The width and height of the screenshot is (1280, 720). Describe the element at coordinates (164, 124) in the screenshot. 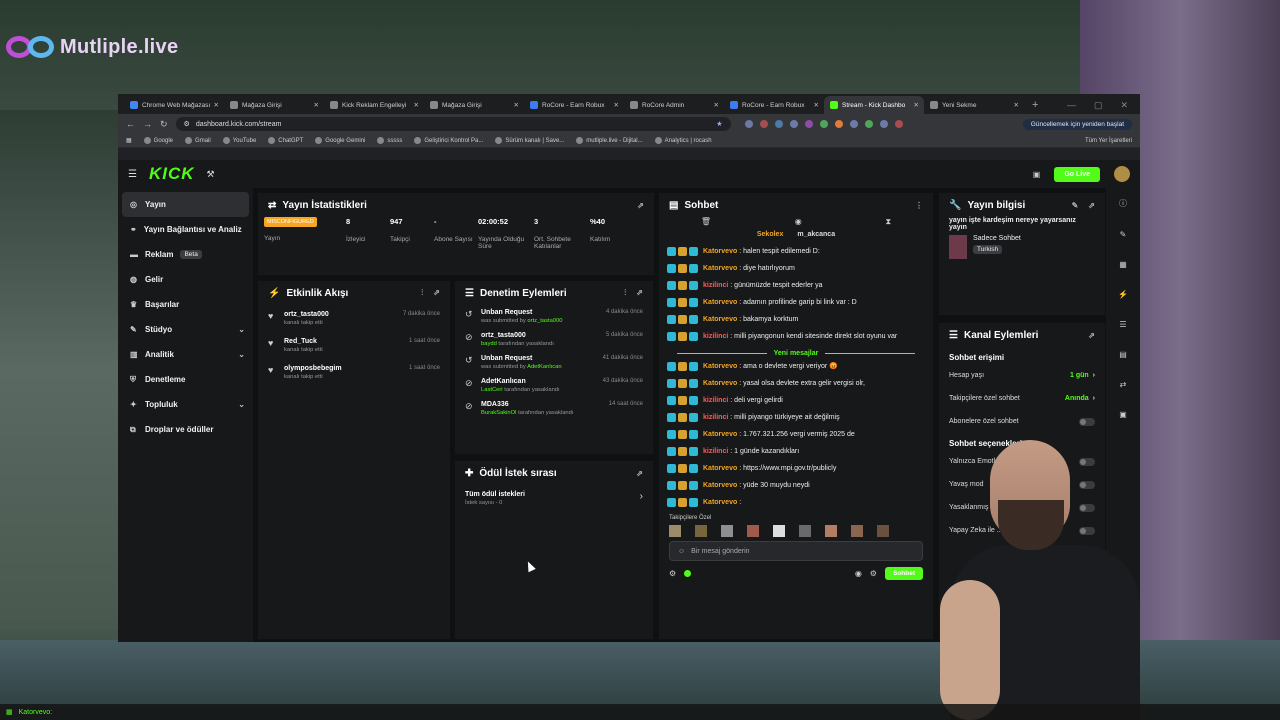

I see `reload-icon: ↻` at that location.